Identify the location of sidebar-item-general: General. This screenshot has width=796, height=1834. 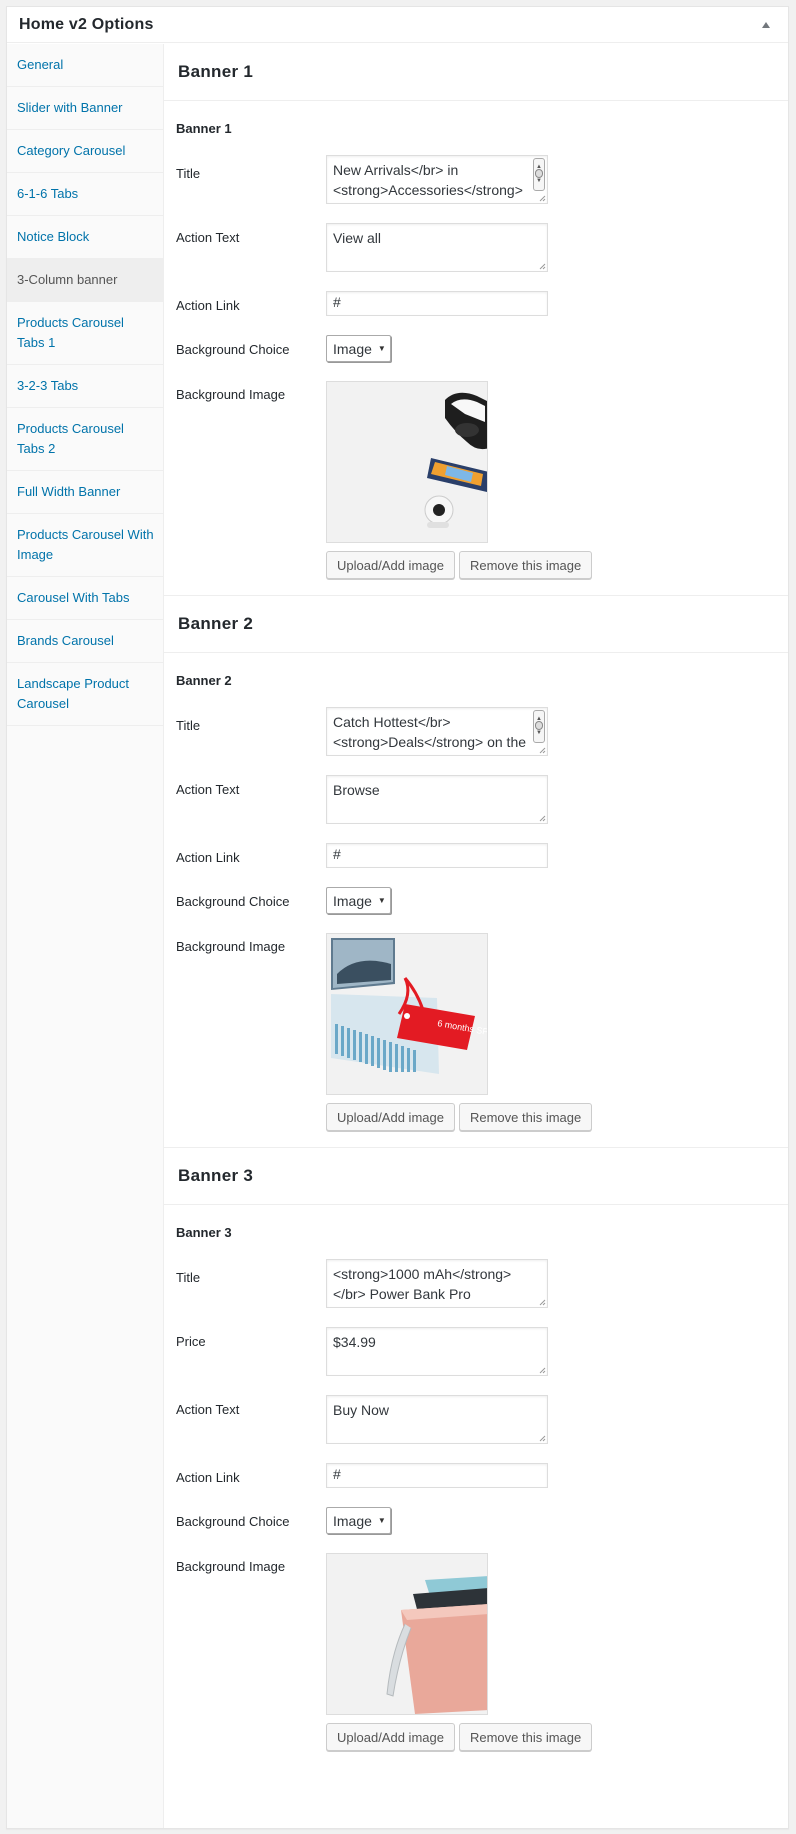
(85, 65).